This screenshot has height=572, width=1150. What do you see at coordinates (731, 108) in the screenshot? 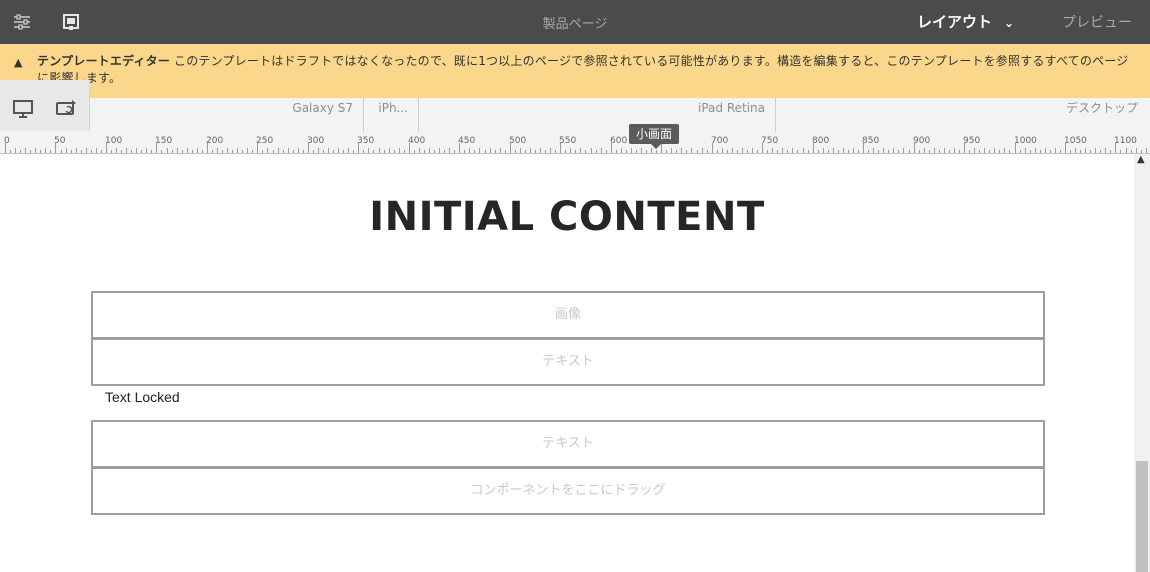
I see `device-label: iPad Retina` at bounding box center [731, 108].